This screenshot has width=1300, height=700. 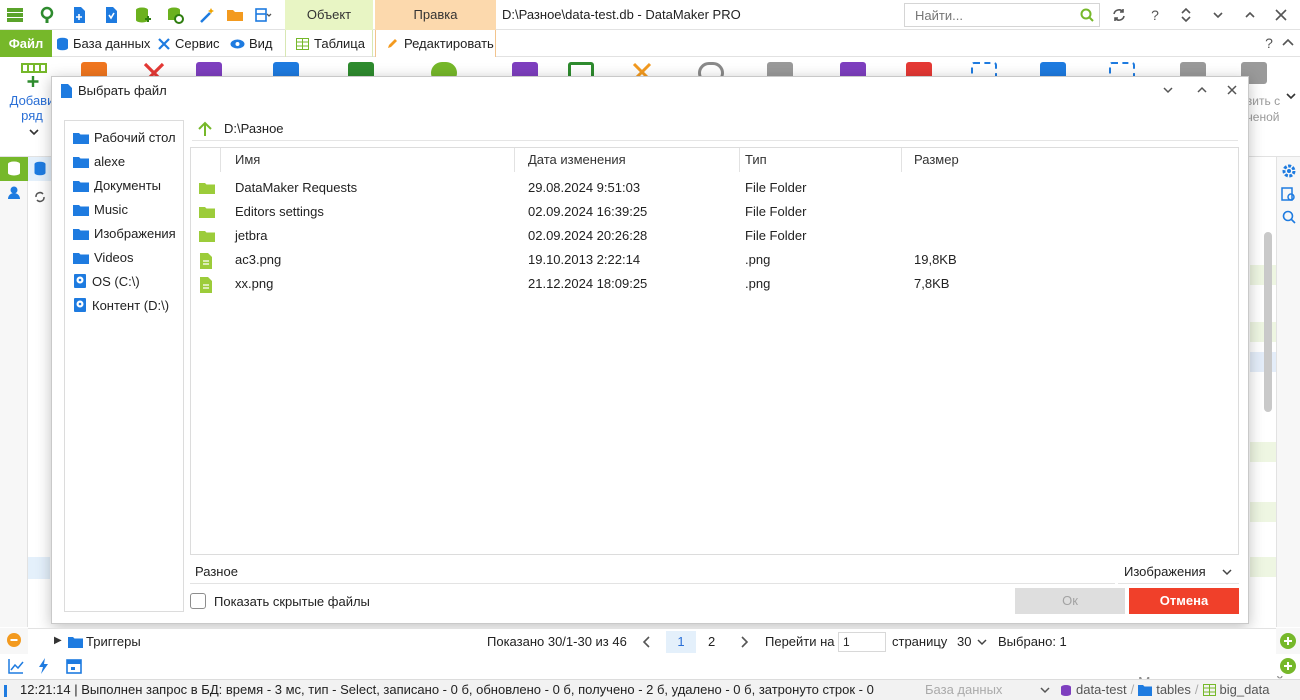 What do you see at coordinates (124, 137) in the screenshot?
I see `place-item: Рабочий стол` at bounding box center [124, 137].